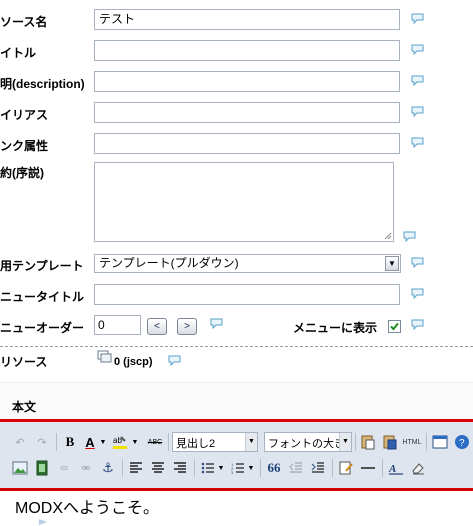  What do you see at coordinates (43, 522) in the screenshot?
I see `cursor-arrow-icon` at bounding box center [43, 522].